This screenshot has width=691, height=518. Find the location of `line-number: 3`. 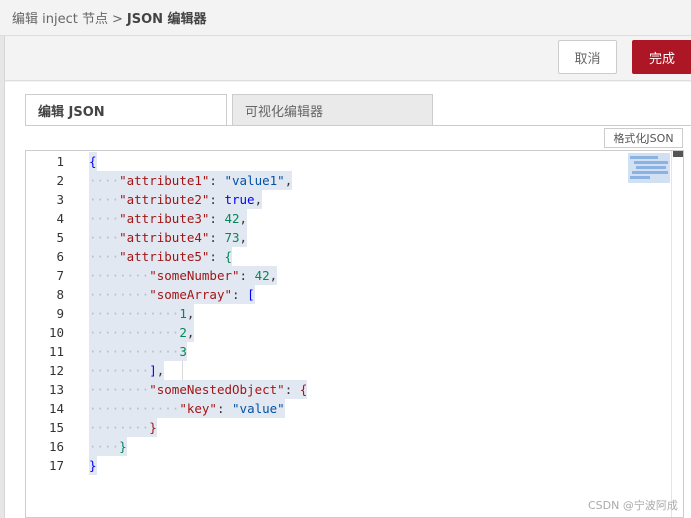

line-number: 3 is located at coordinates (45, 199).